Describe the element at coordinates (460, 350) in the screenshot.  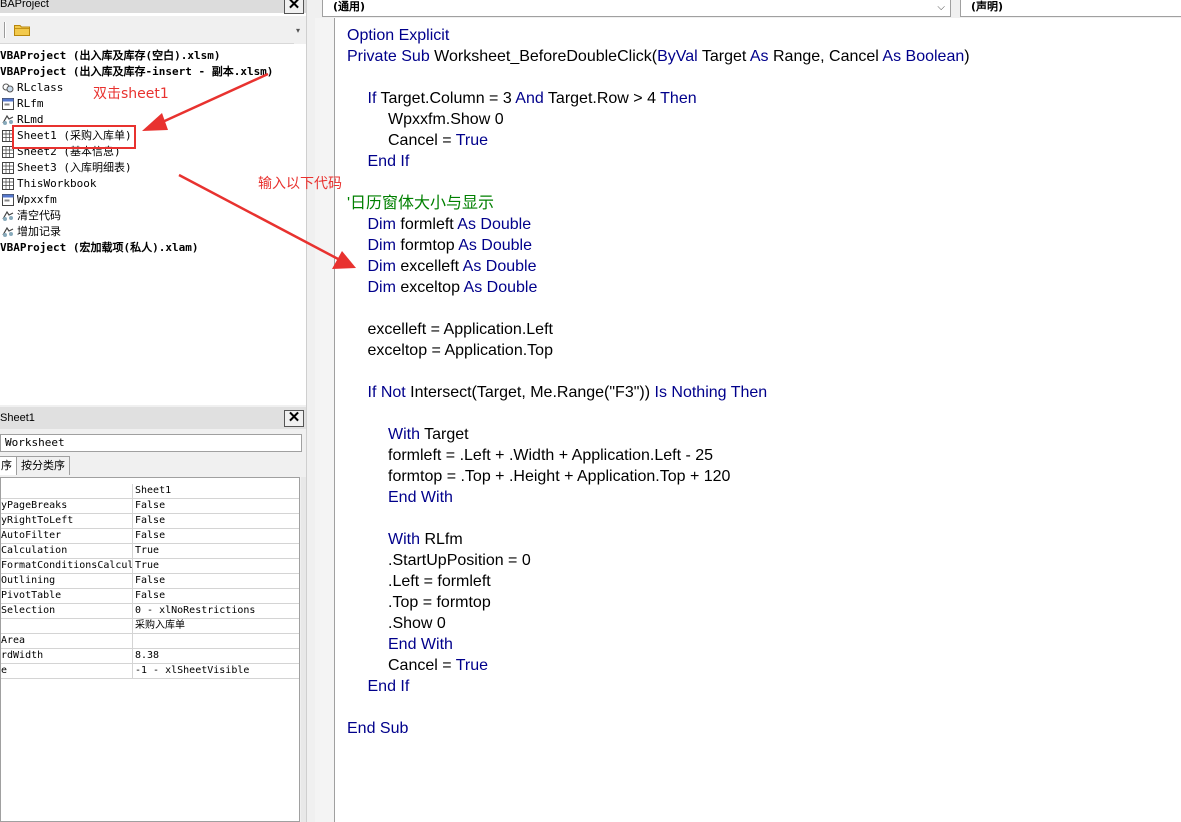
I see `code-line: exceltop = Application.Top` at that location.